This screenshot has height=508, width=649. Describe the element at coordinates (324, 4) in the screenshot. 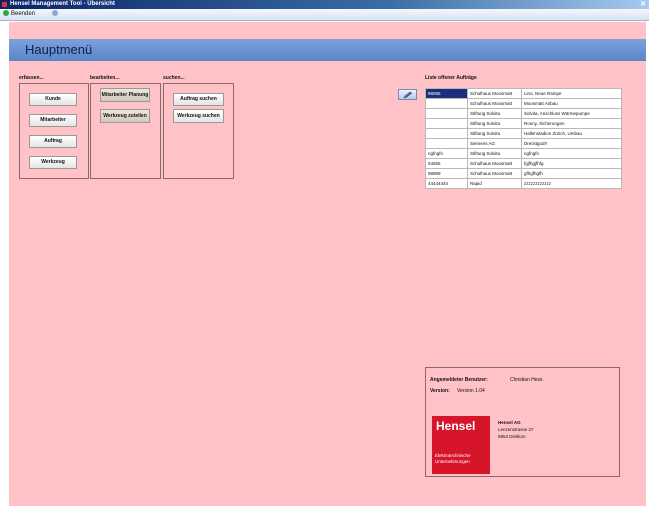

I see `title-bar: Hensel Management Tool - Übersicht ✕` at that location.